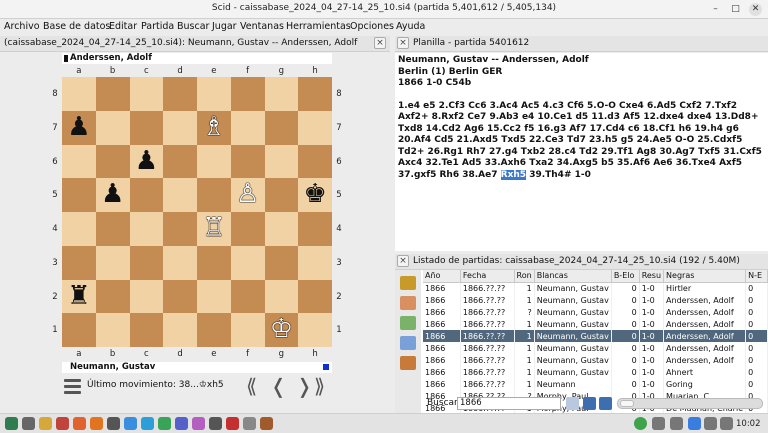  I want to click on square-b4, so click(112, 229).